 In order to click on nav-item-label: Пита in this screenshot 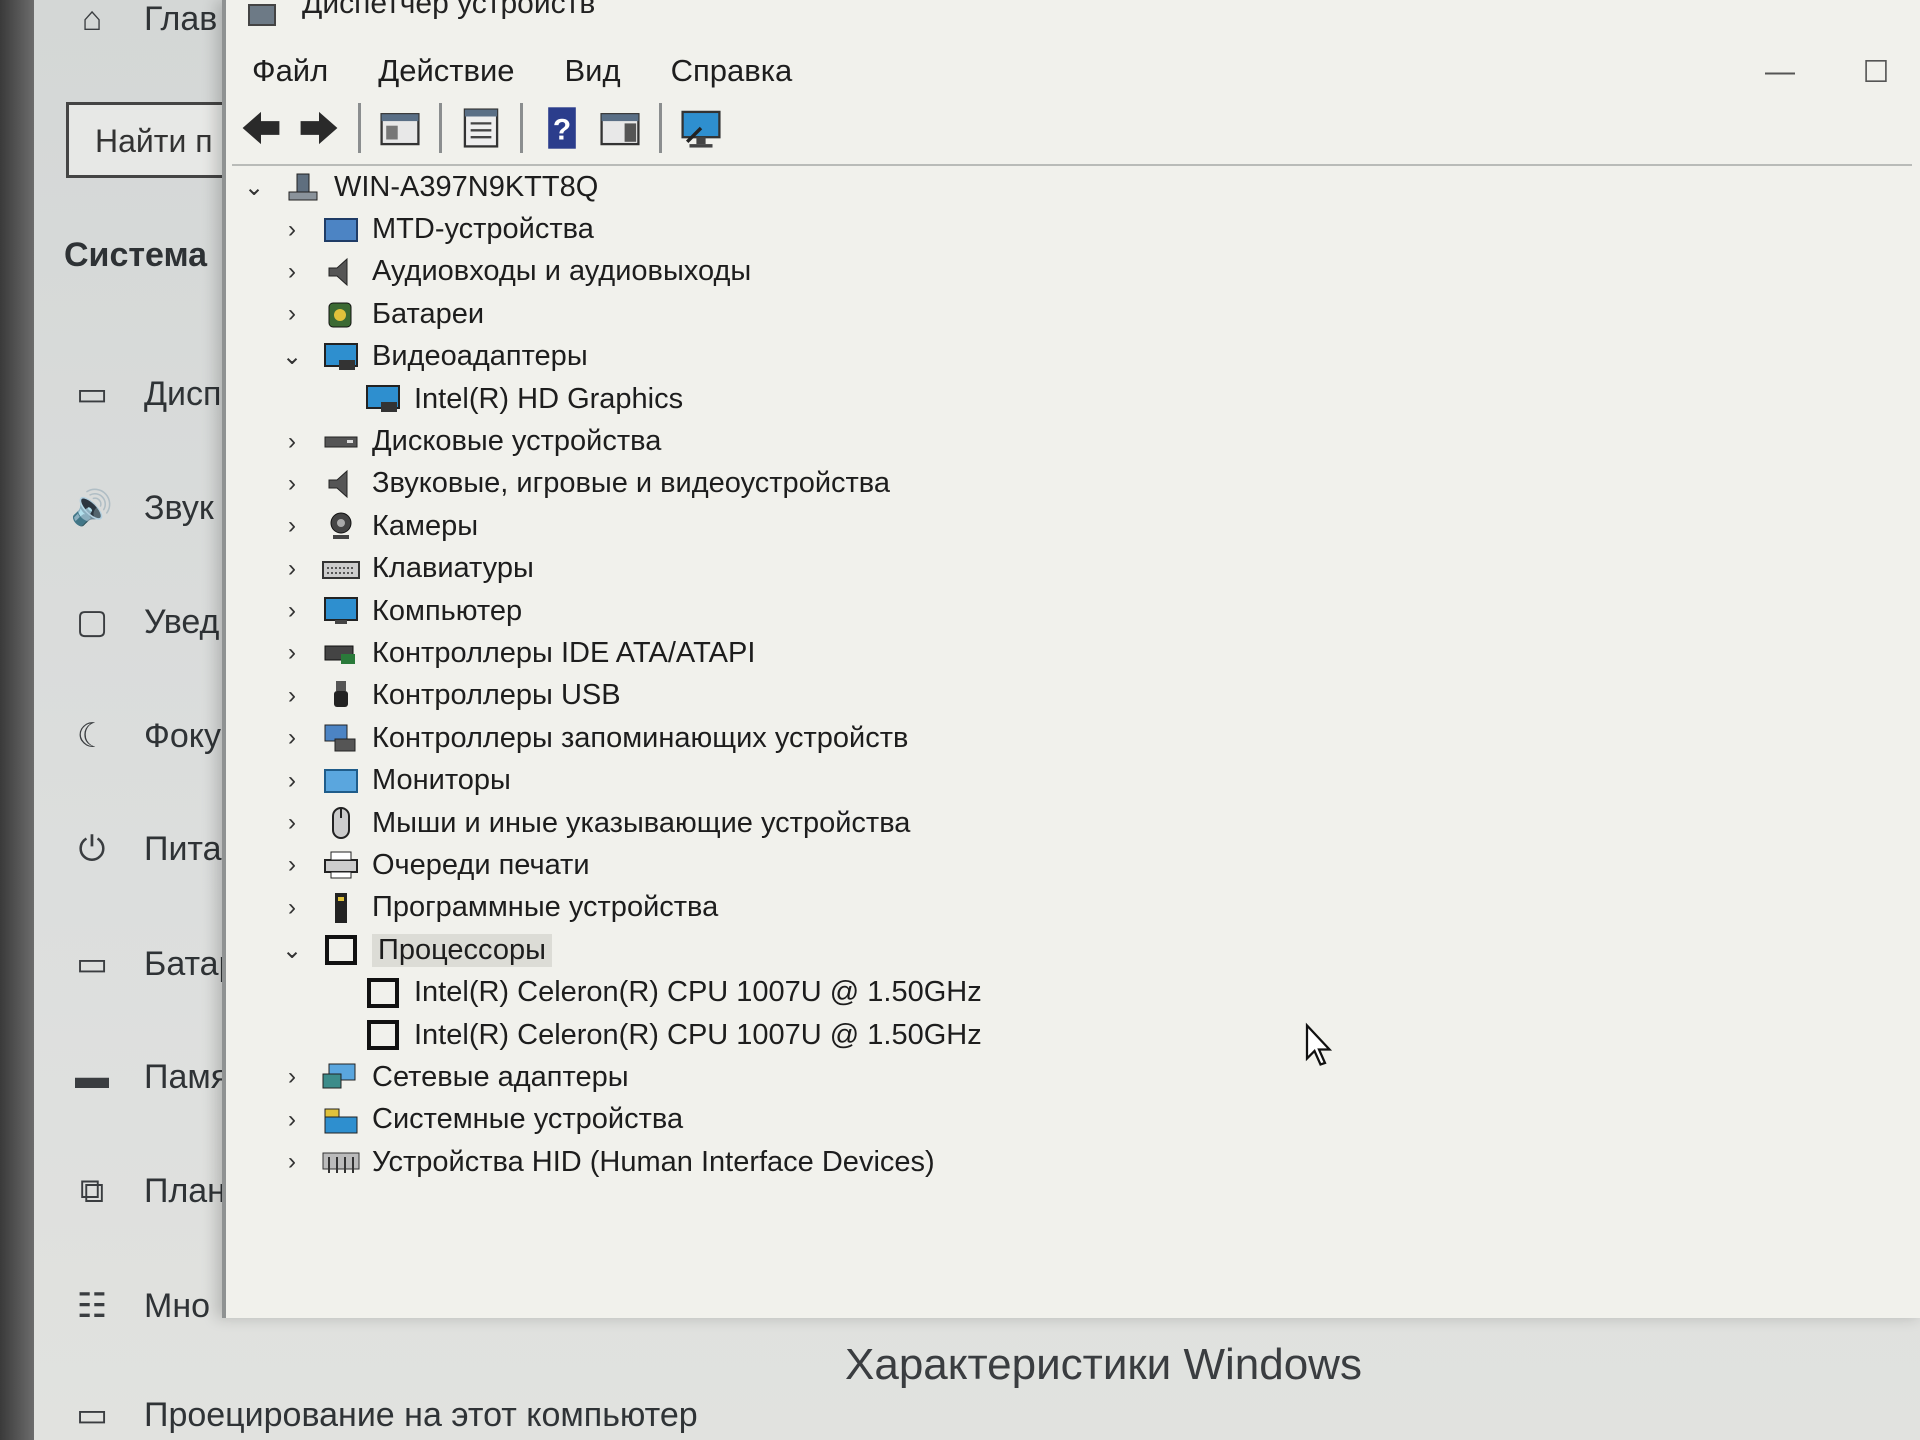, I will do `click(183, 849)`.